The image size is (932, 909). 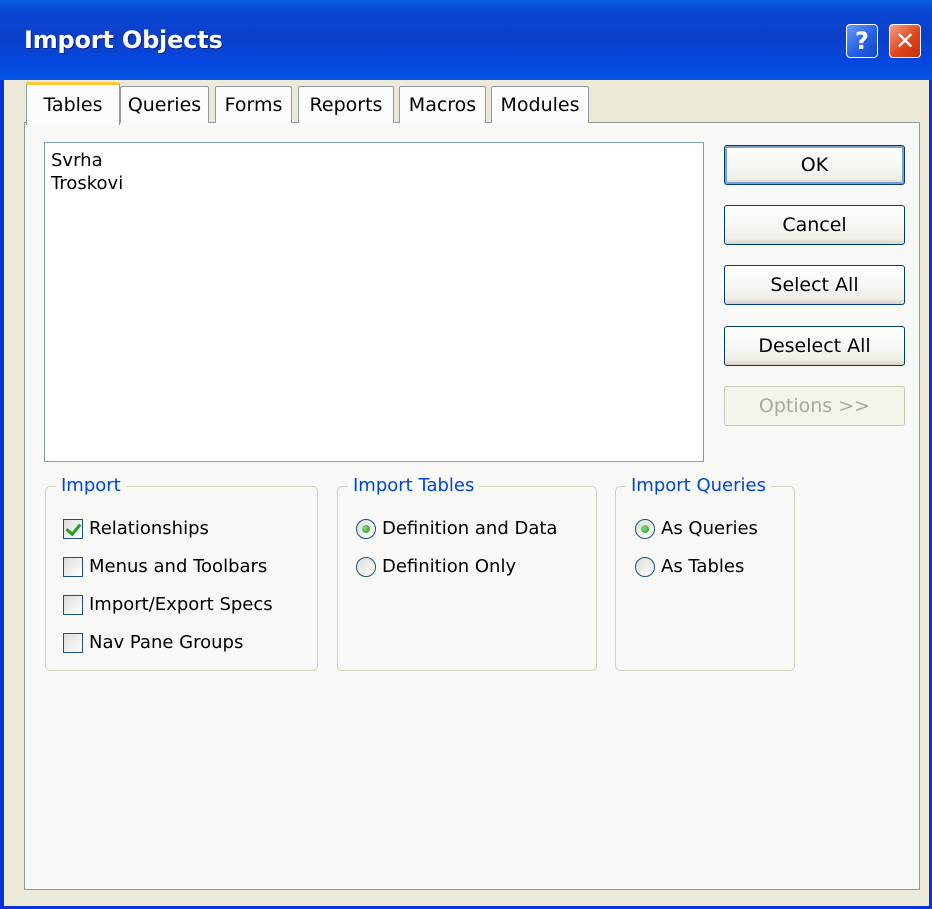 What do you see at coordinates (73, 103) in the screenshot?
I see `tab-tables: Tables` at bounding box center [73, 103].